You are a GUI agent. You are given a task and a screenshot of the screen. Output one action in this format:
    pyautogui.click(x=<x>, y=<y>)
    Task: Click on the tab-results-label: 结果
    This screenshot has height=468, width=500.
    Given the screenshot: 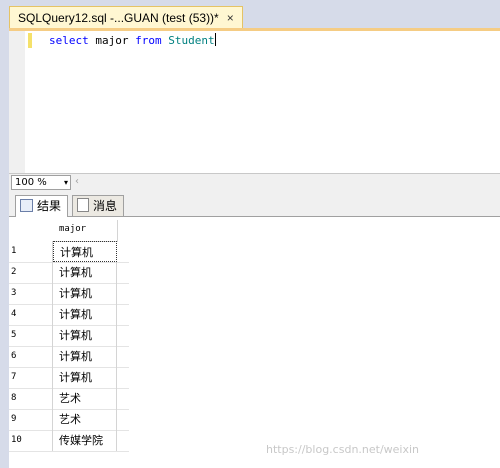 What is the action you would take?
    pyautogui.click(x=49, y=206)
    